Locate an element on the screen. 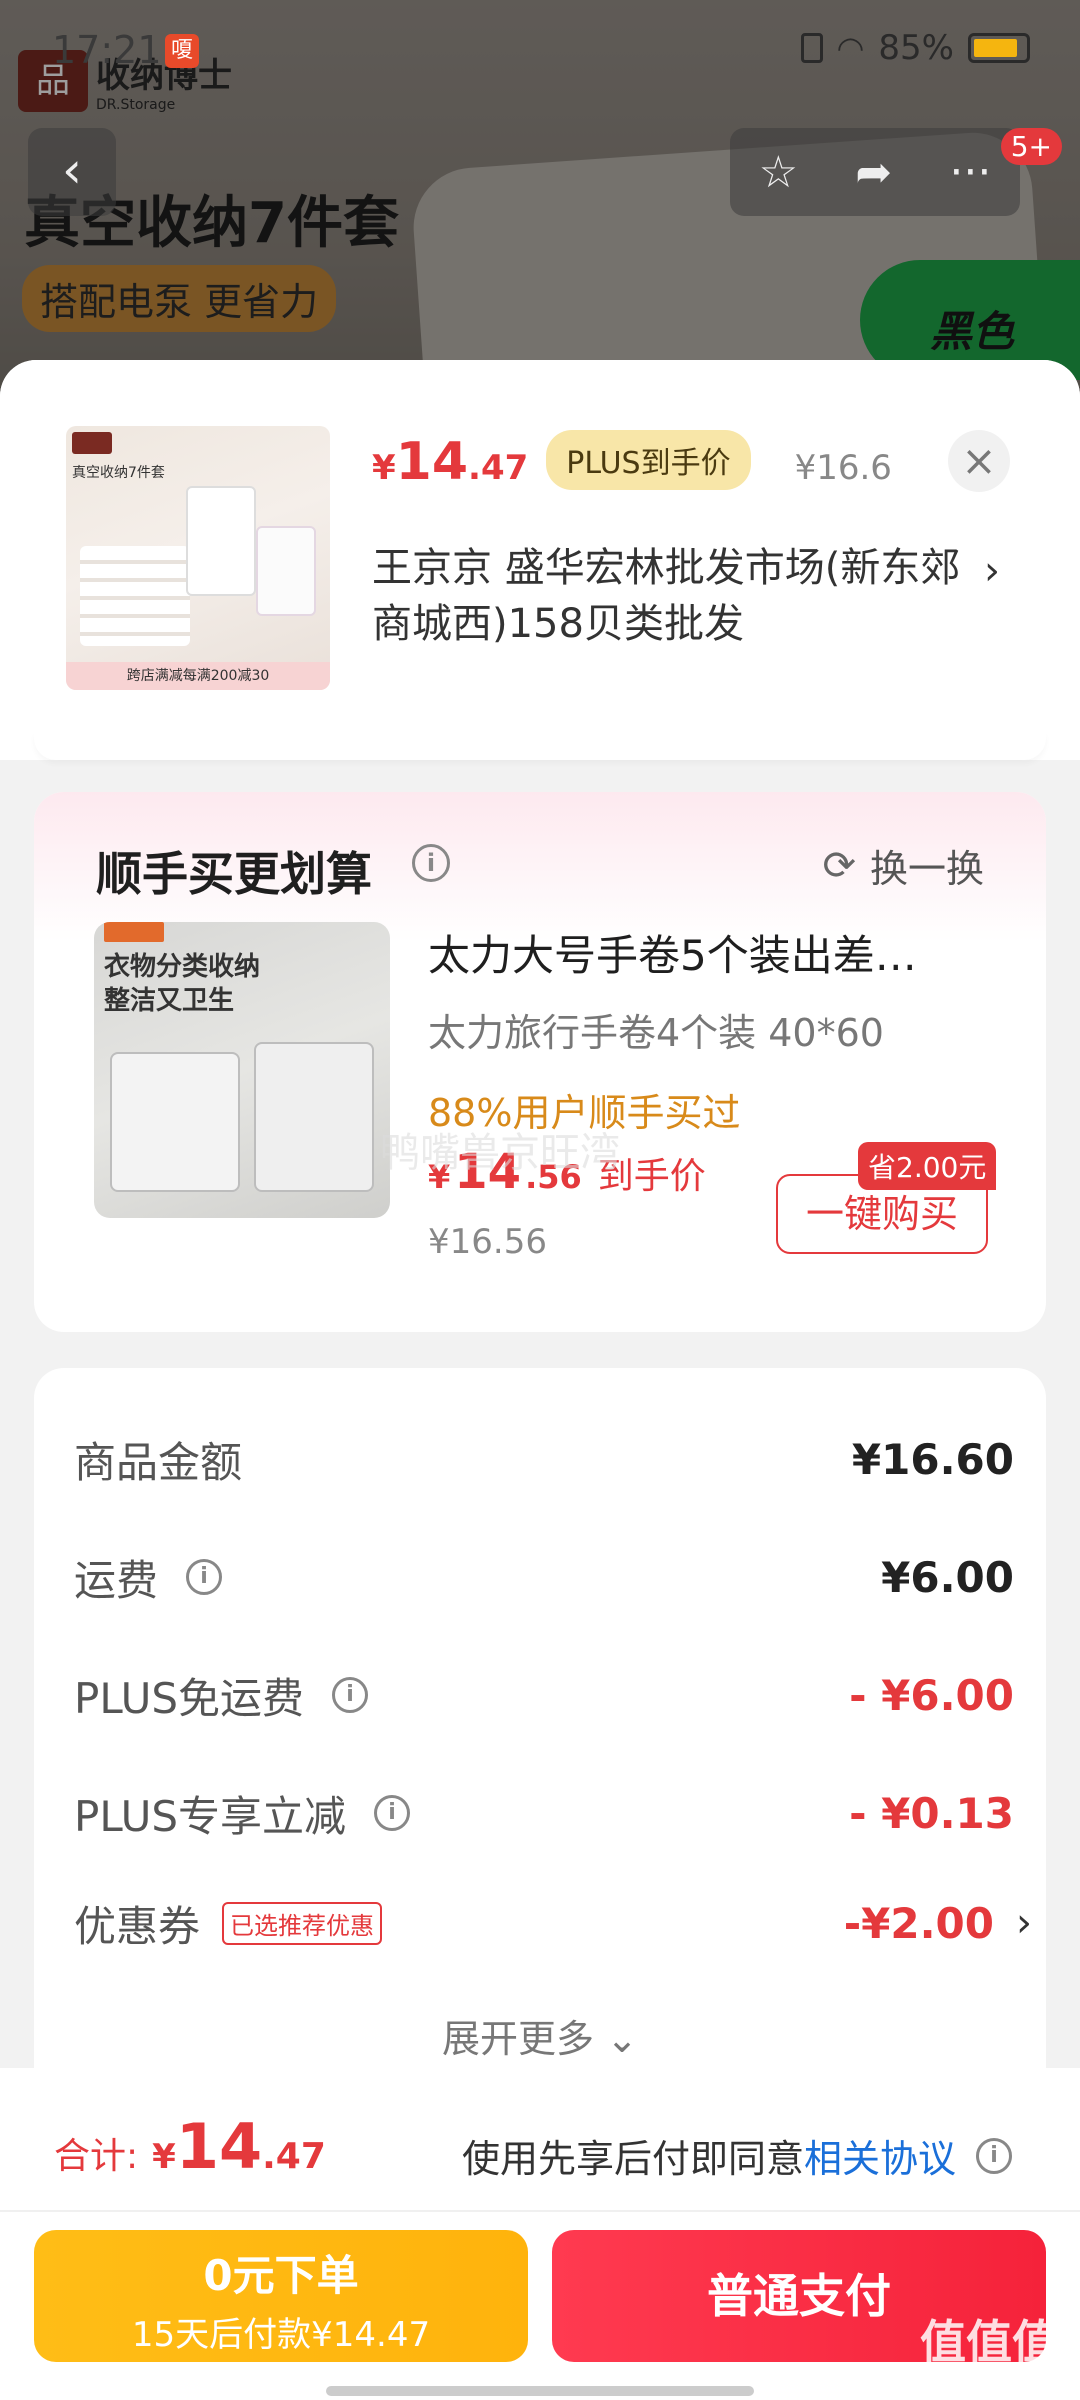  product-image-title: 真空收纳7件套 is located at coordinates (118, 473).